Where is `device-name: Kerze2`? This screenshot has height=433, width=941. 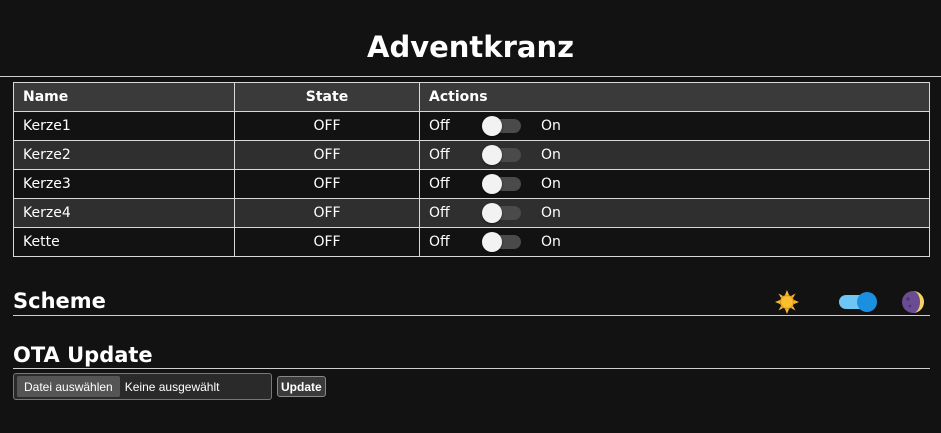 device-name: Kerze2 is located at coordinates (124, 155).